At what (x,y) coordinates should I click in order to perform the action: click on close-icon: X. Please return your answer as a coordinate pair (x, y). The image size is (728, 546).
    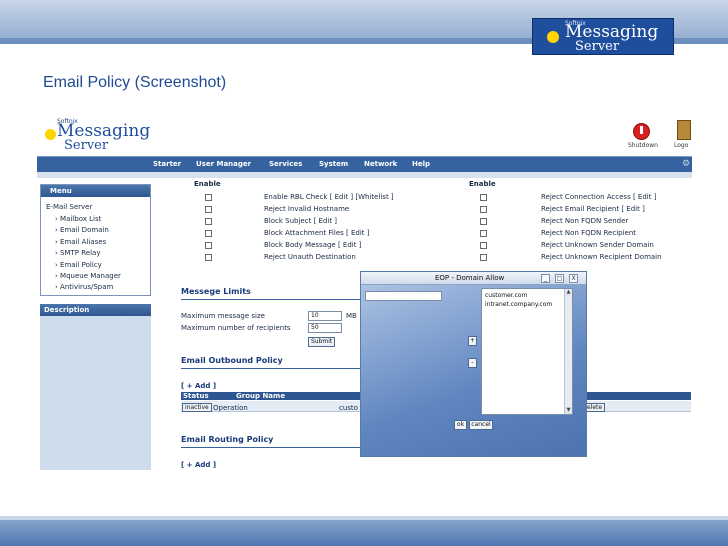
    Looking at the image, I should click on (573, 278).